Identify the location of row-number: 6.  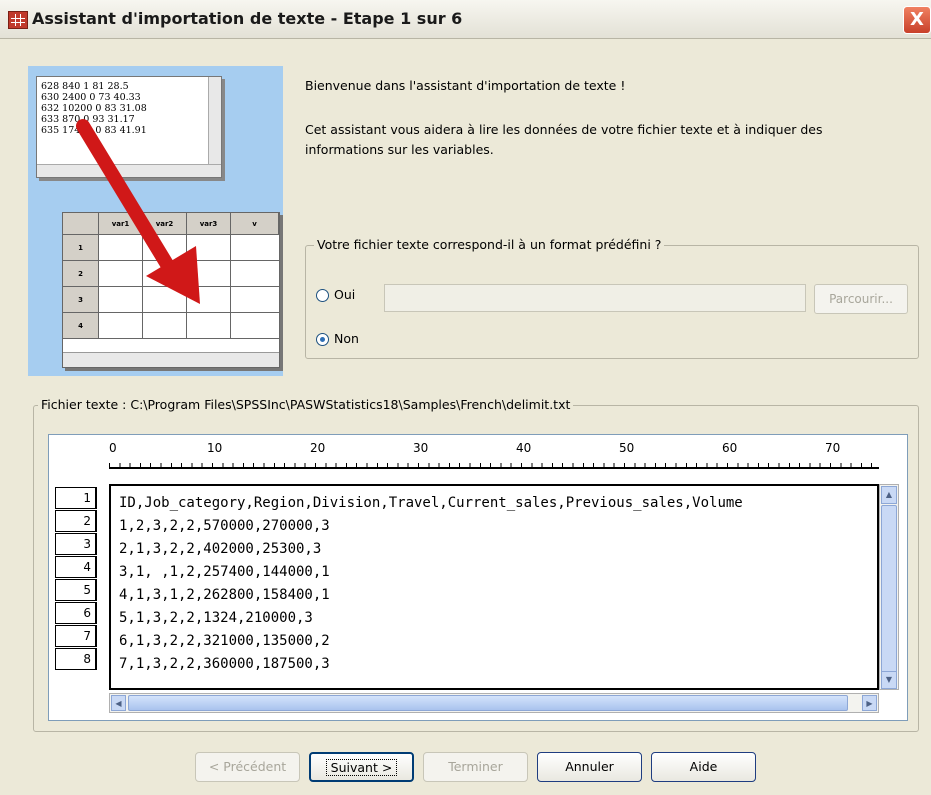
(76, 613).